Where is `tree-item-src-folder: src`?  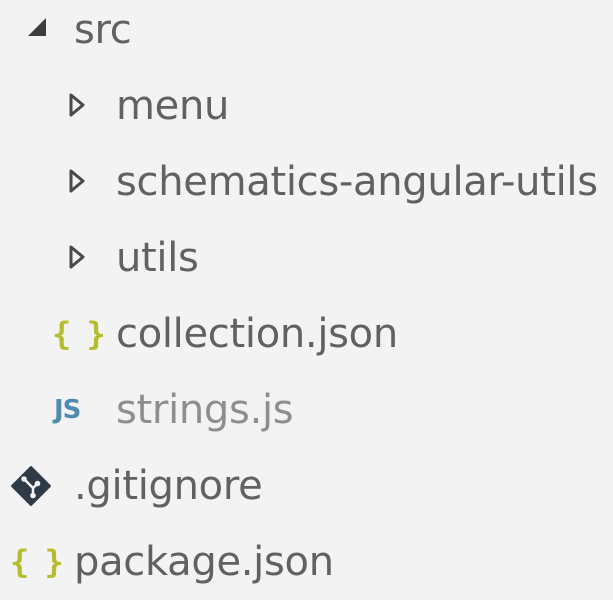
tree-item-src-folder: src is located at coordinates (306, 34).